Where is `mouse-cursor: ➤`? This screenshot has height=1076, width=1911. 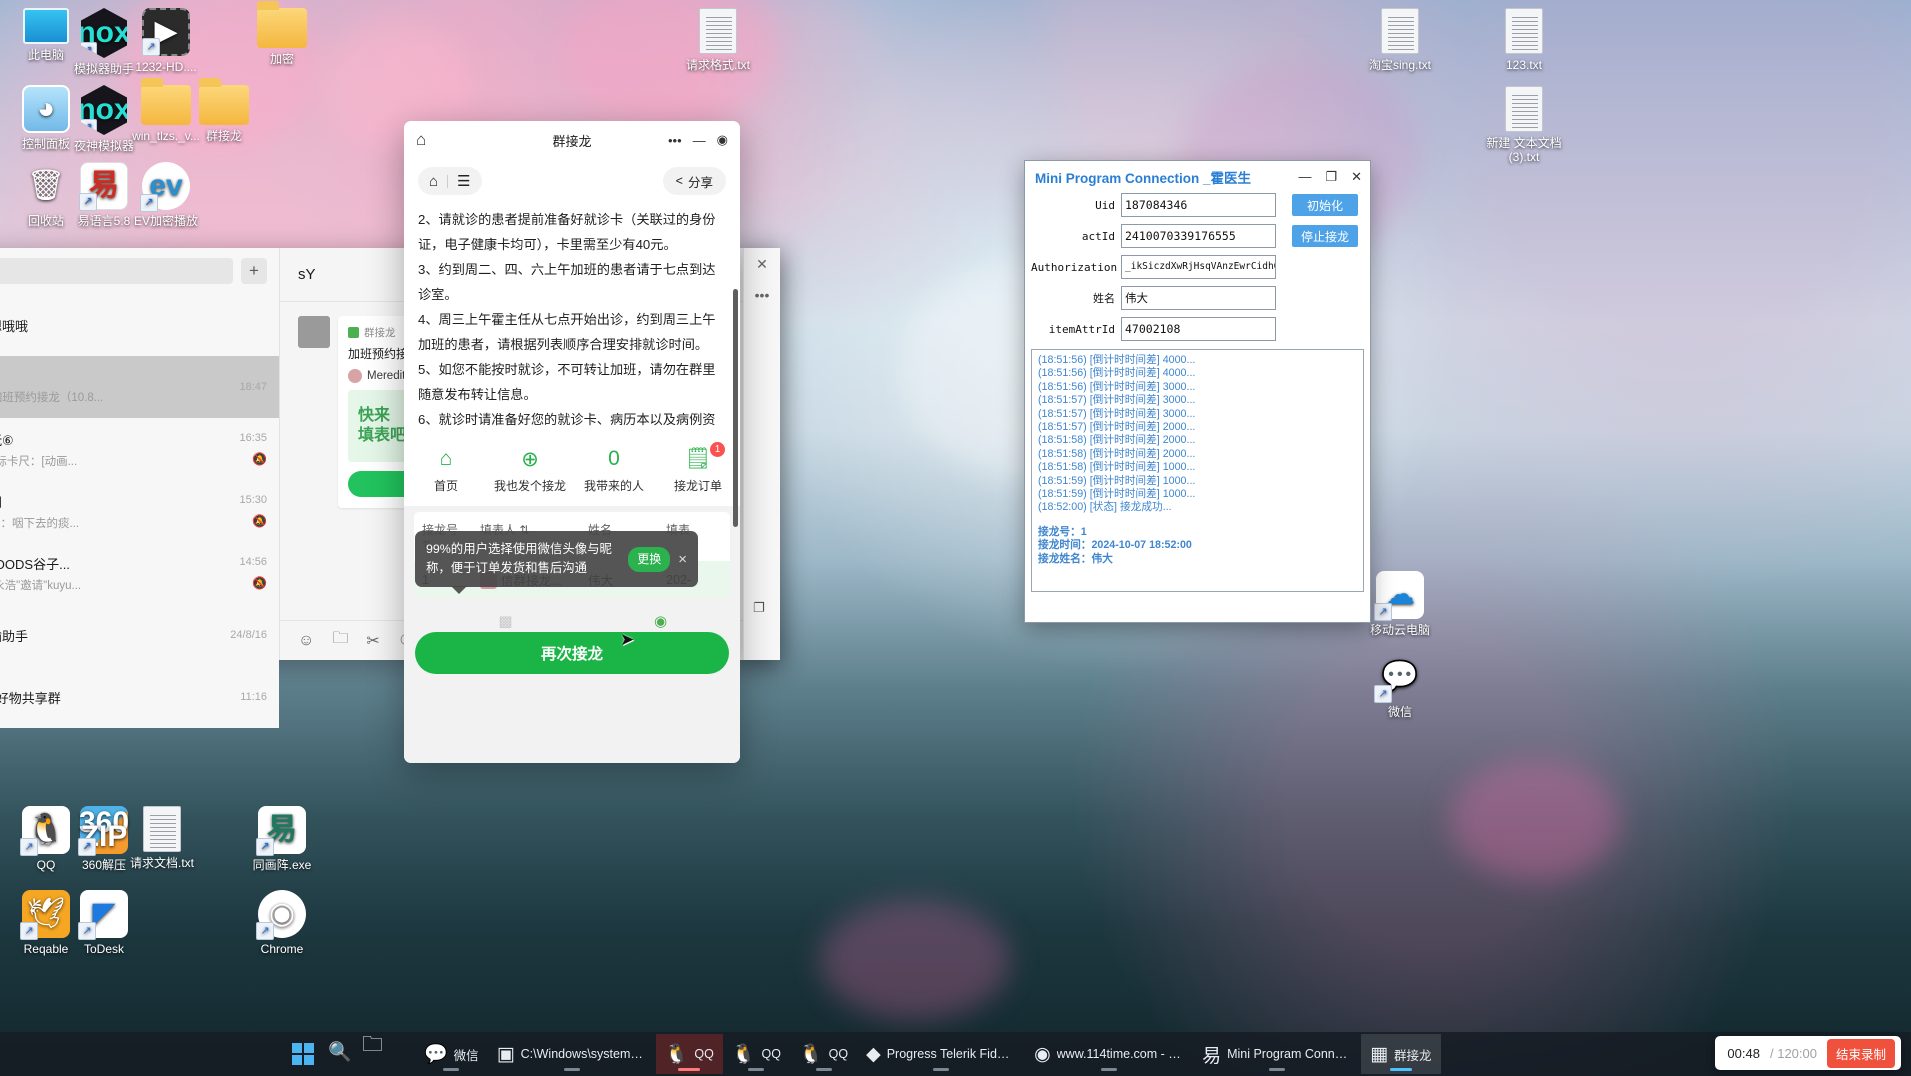
mouse-cursor: ➤ is located at coordinates (627, 639).